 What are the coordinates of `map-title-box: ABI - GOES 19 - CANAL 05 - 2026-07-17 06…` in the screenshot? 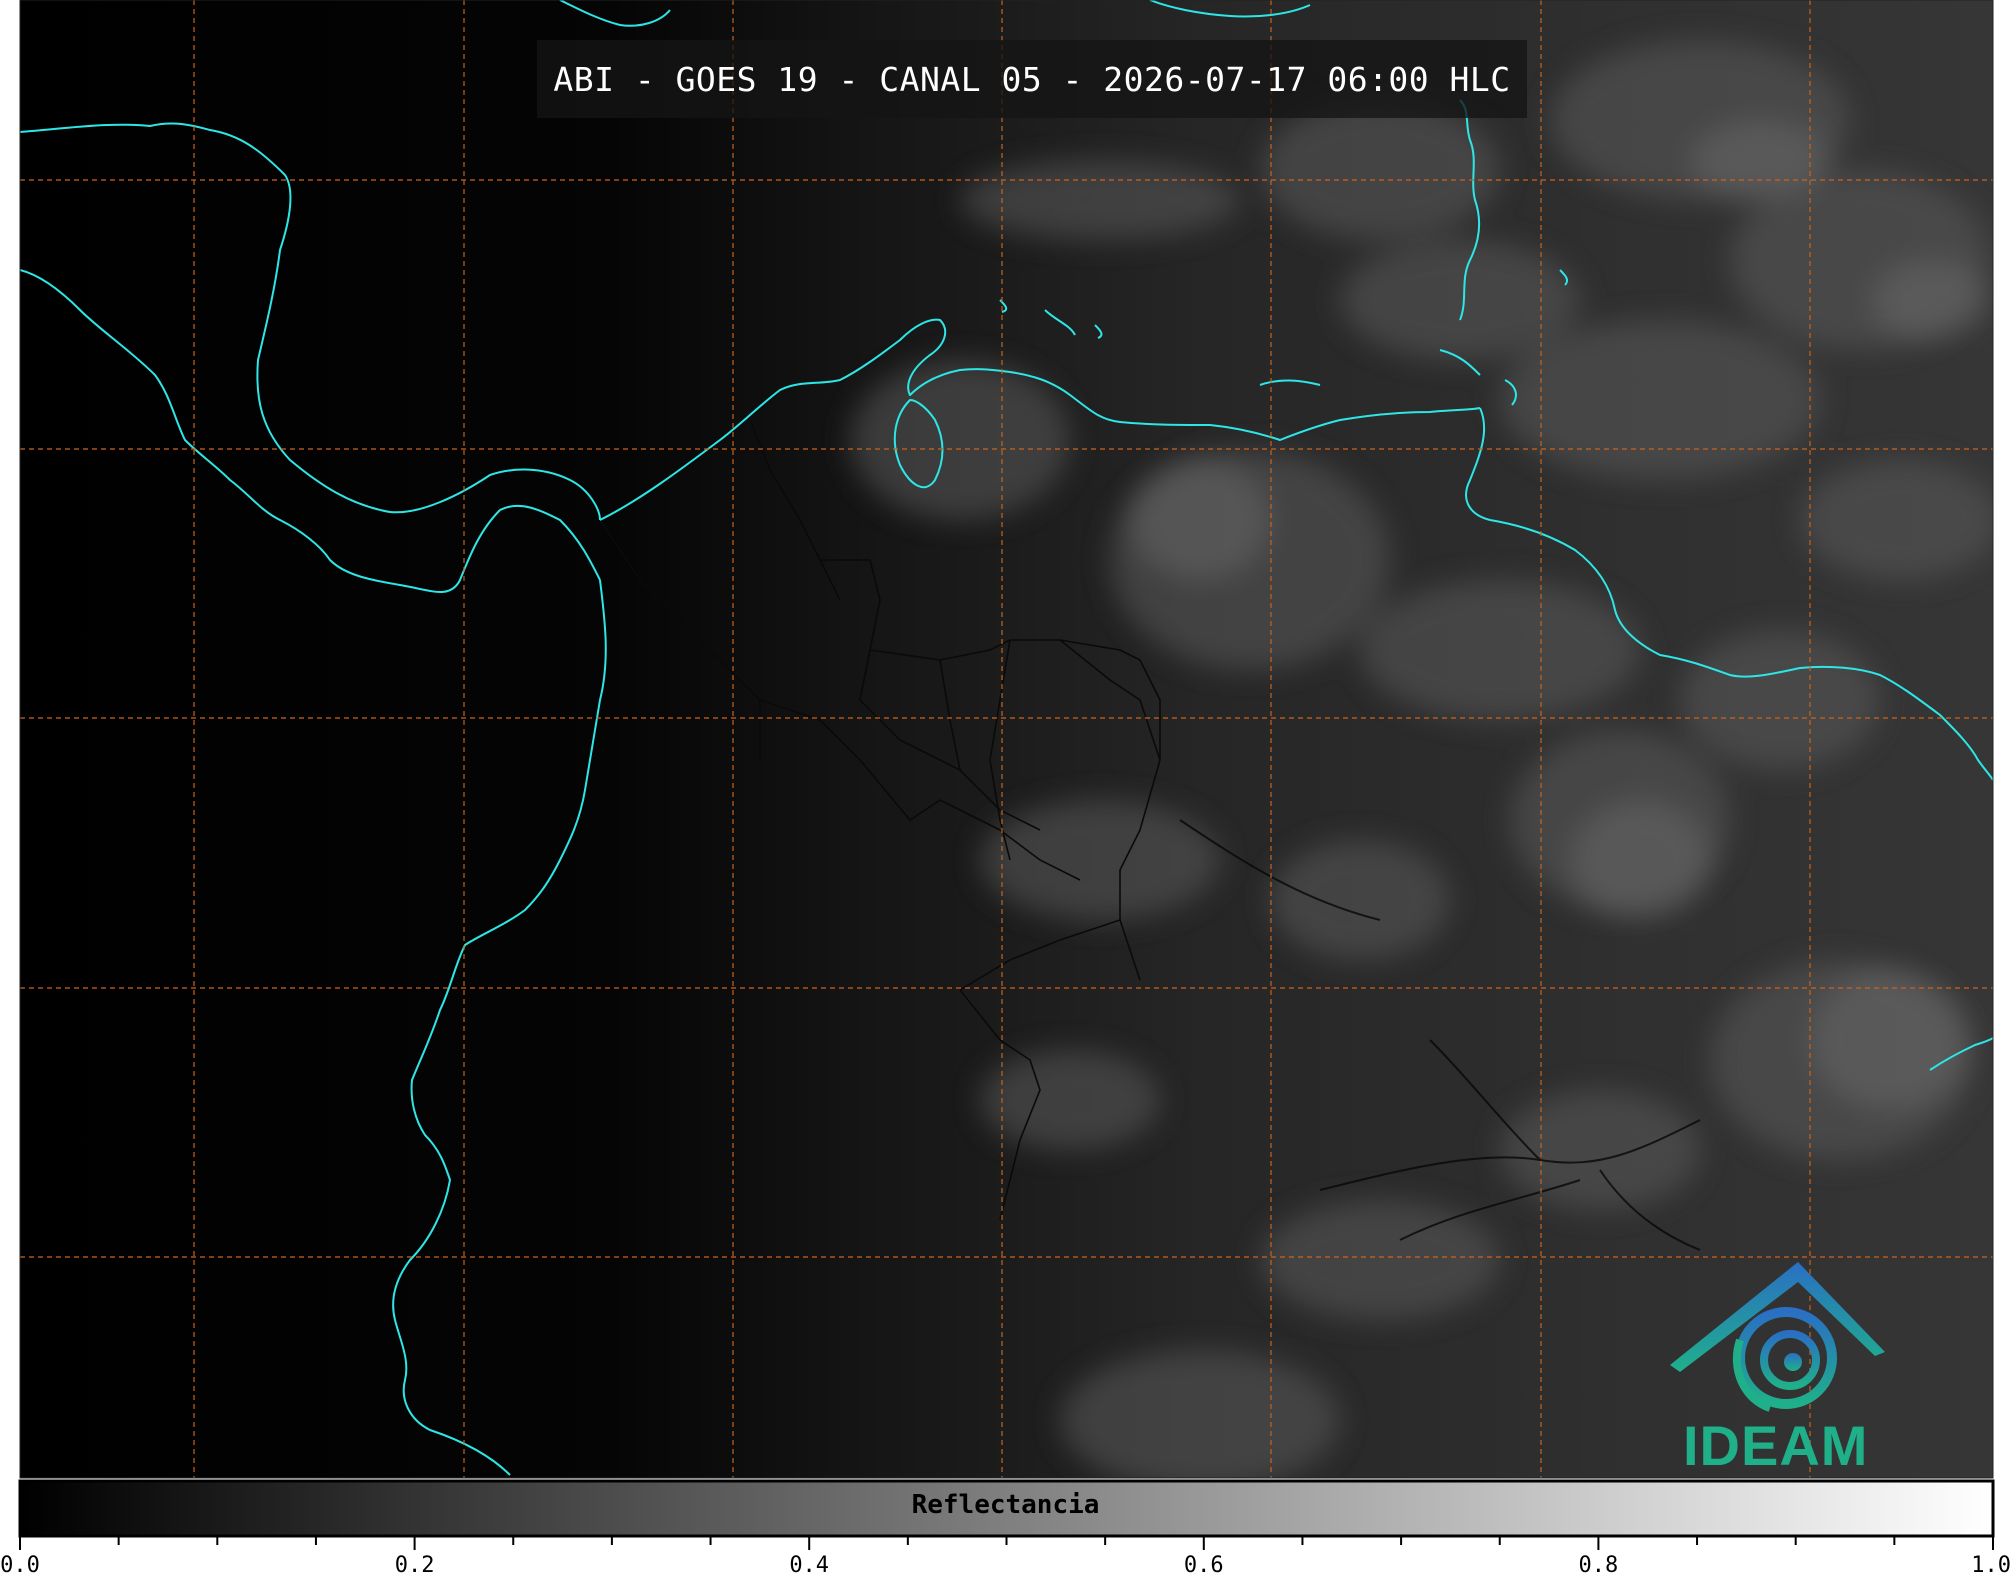 It's located at (1032, 79).